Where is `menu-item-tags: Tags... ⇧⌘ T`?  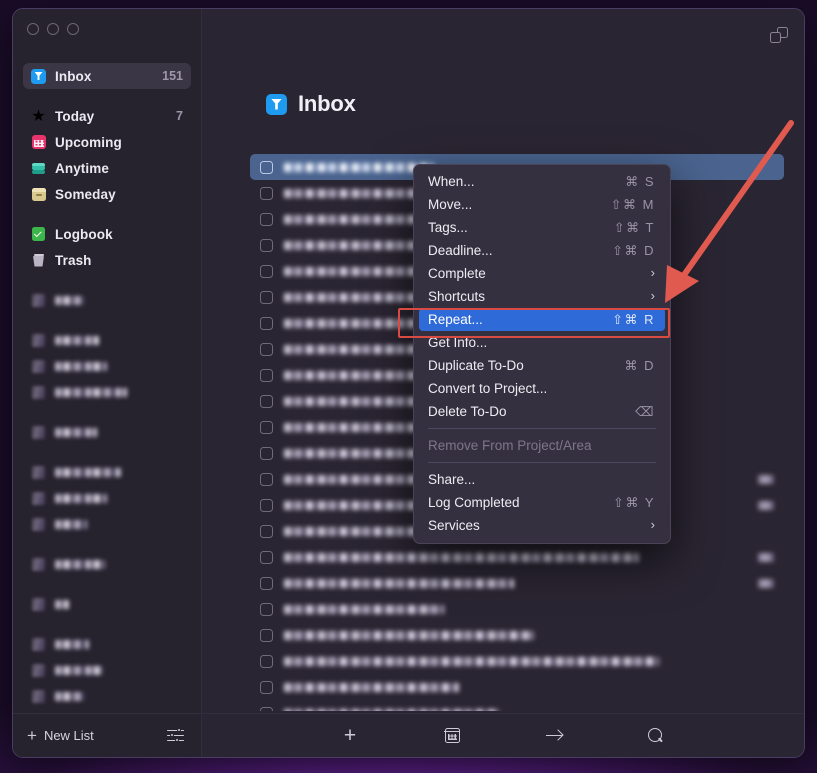
menu-item-tags: Tags... ⇧⌘ T is located at coordinates (542, 227).